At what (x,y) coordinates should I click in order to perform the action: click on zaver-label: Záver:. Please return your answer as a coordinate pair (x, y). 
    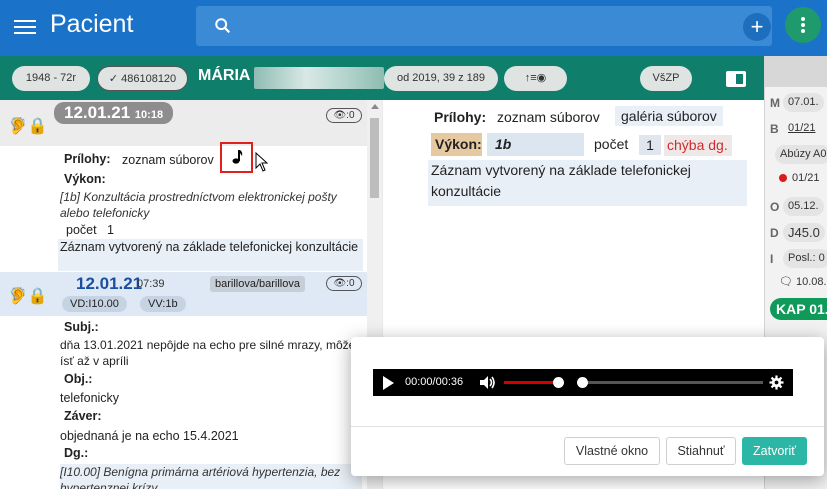
    Looking at the image, I should click on (83, 416).